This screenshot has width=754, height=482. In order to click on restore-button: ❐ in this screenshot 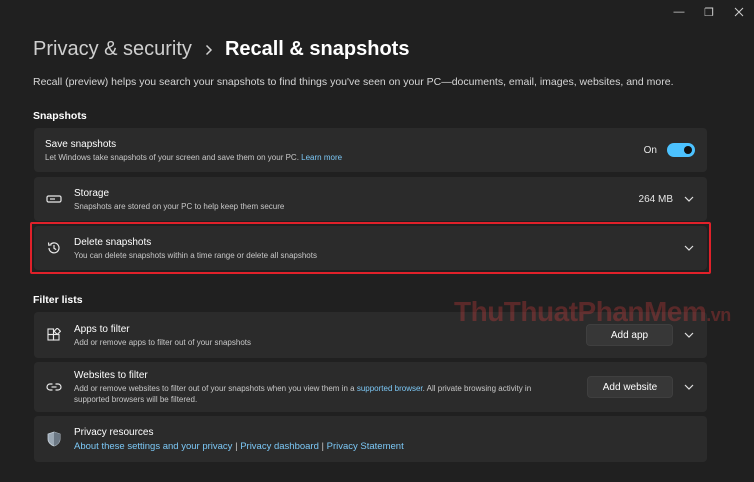, I will do `click(709, 12)`.